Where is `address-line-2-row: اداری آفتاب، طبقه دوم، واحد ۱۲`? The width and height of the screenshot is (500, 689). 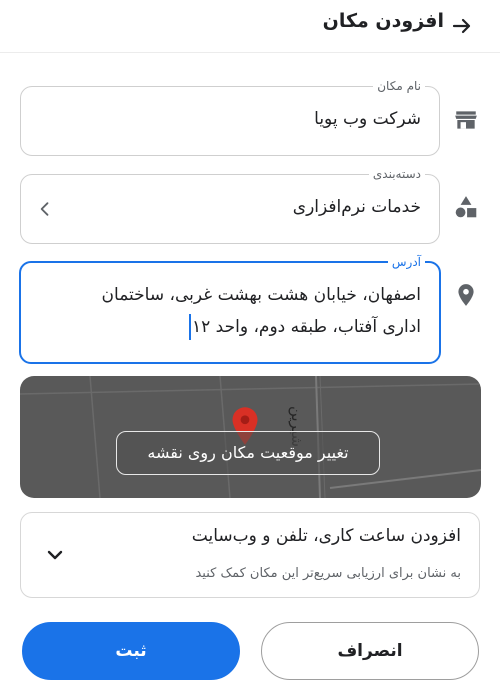 address-line-2-row: اداری آفتاب، طبقه دوم، واحد ۱۲ is located at coordinates (226, 327).